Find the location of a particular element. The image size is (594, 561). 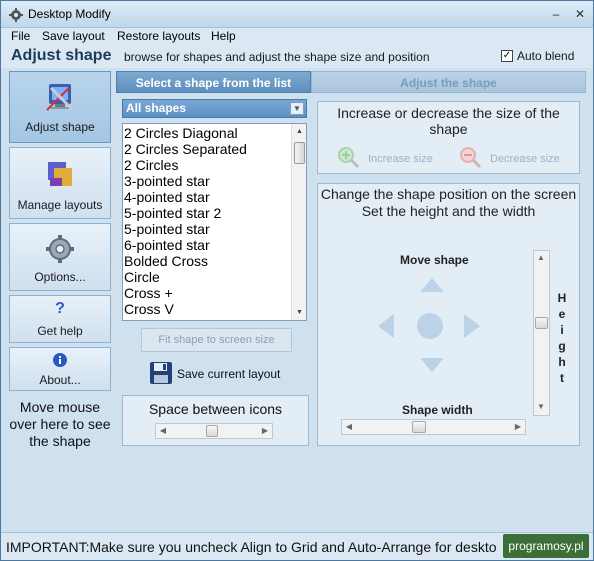

menu-help: Help is located at coordinates (223, 36).